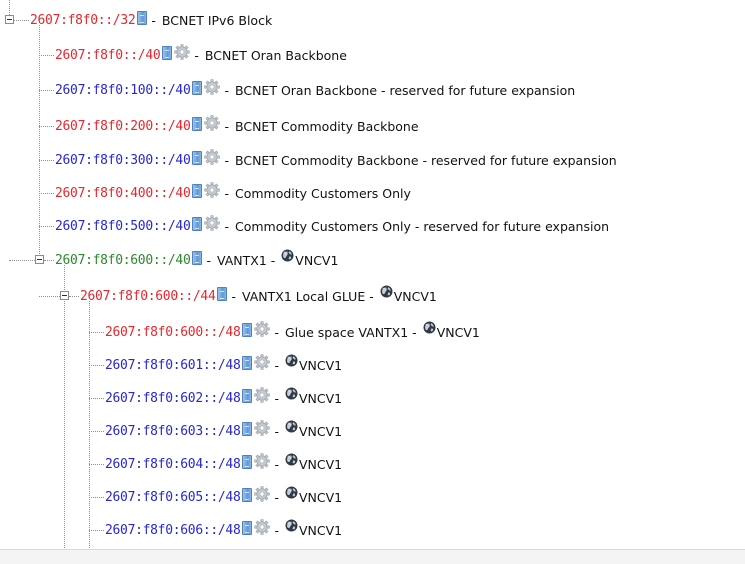 This screenshot has width=745, height=564. I want to click on prefix-link: 2607:f8f0:100::/40, so click(123, 90).